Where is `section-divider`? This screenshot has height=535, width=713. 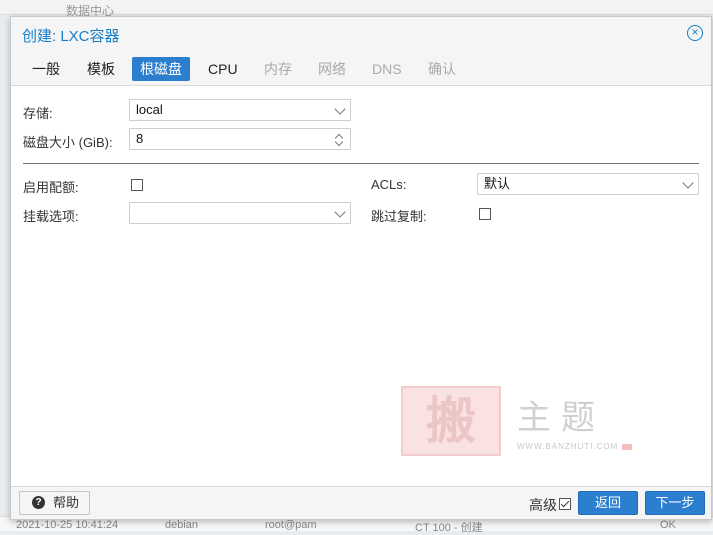
section-divider is located at coordinates (361, 163).